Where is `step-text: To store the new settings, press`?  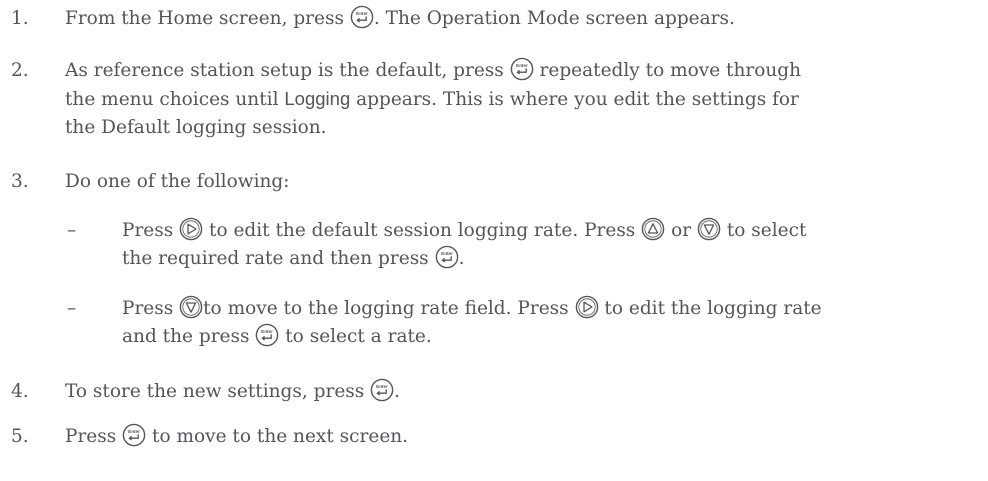
step-text: To store the new settings, press is located at coordinates (215, 391).